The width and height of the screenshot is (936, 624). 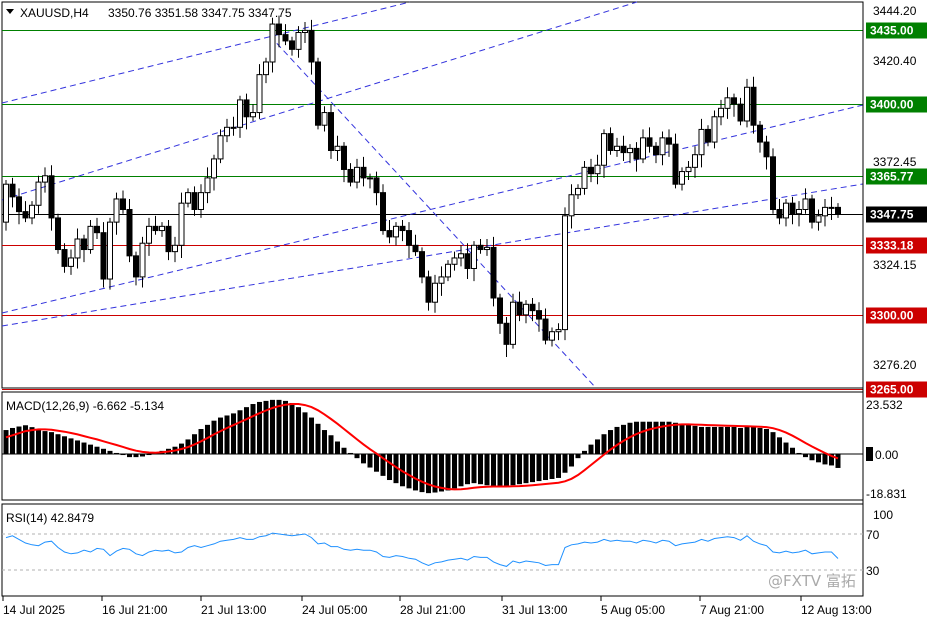 I want to click on level-tag-text: 3333.18, so click(x=892, y=246).